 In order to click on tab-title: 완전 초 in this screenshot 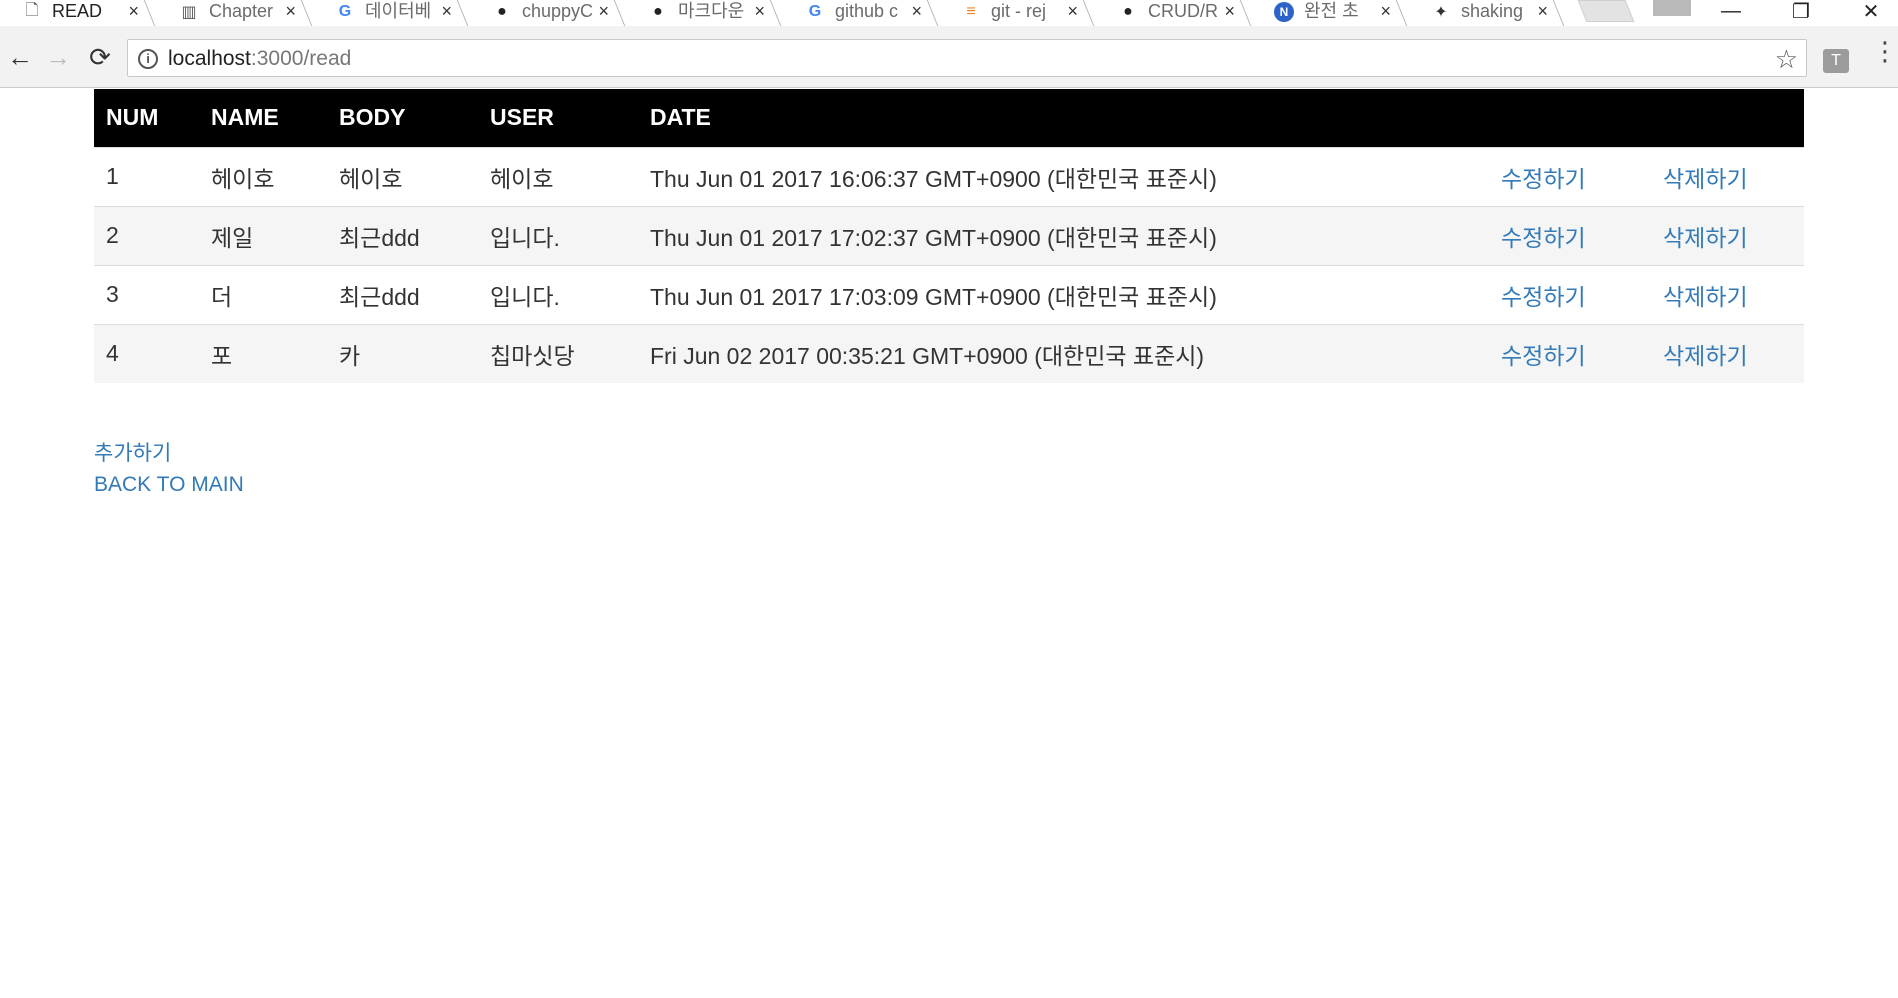, I will do `click(1331, 11)`.